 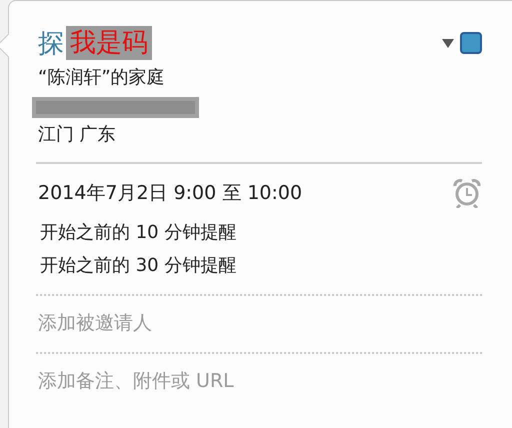 What do you see at coordinates (260, 265) in the screenshot?
I see `alert-reminder: 开始之前的 30 分钟提醒` at bounding box center [260, 265].